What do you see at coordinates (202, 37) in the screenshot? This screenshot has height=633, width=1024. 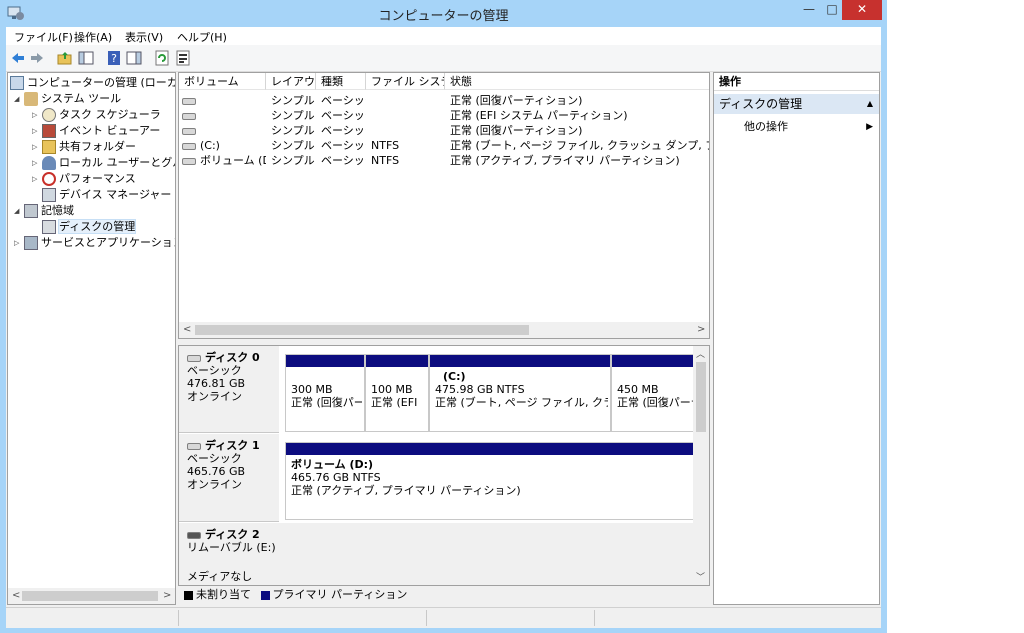 I see `menu-help: ヘルプ(H)` at bounding box center [202, 37].